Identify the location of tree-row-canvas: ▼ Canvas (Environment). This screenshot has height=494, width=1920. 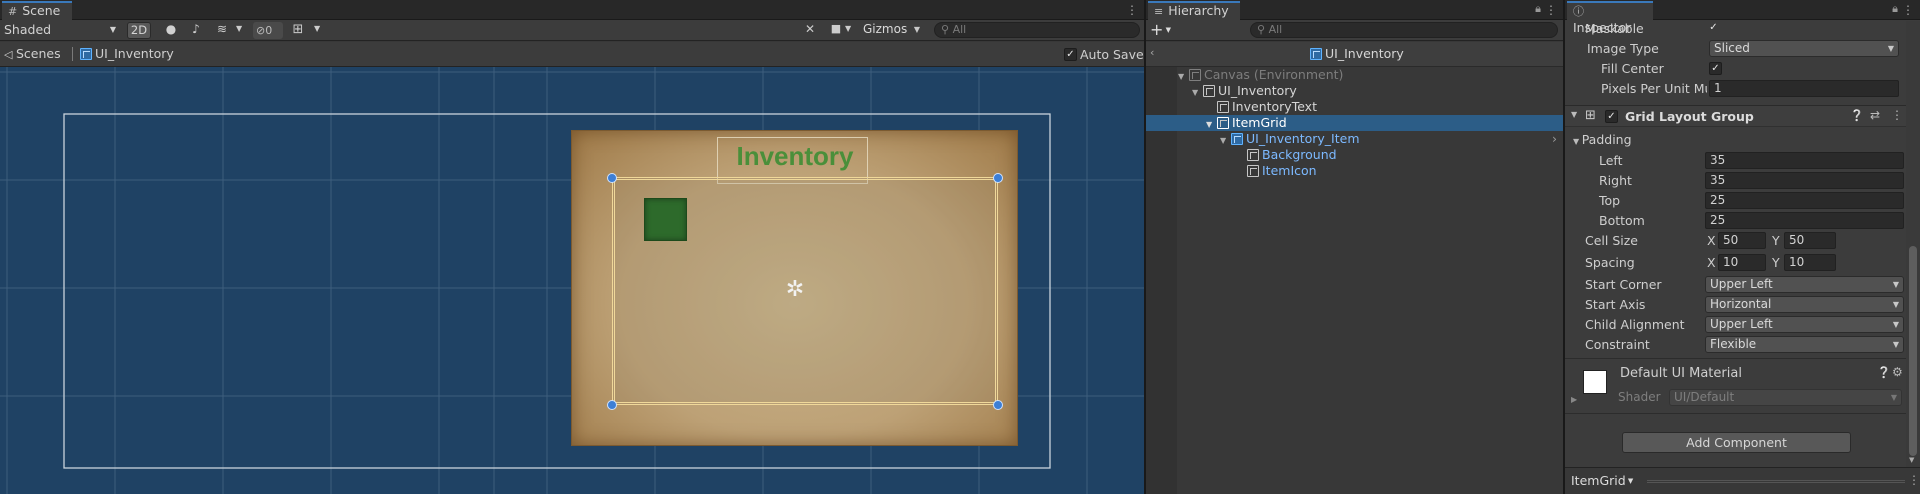
(1354, 75).